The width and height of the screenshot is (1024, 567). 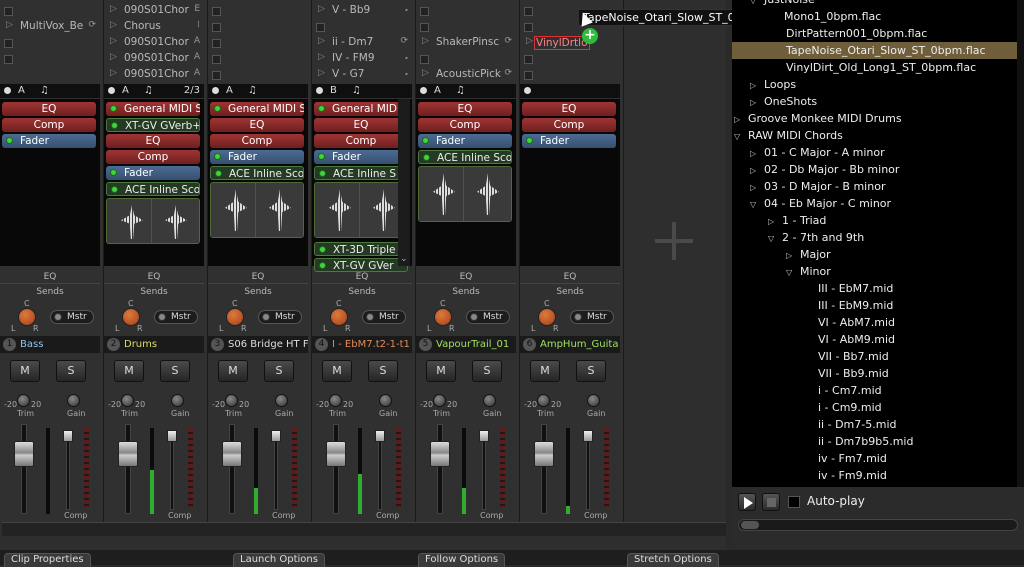 I want to click on plugin-slot: ACE Inline S, so click(x=361, y=173).